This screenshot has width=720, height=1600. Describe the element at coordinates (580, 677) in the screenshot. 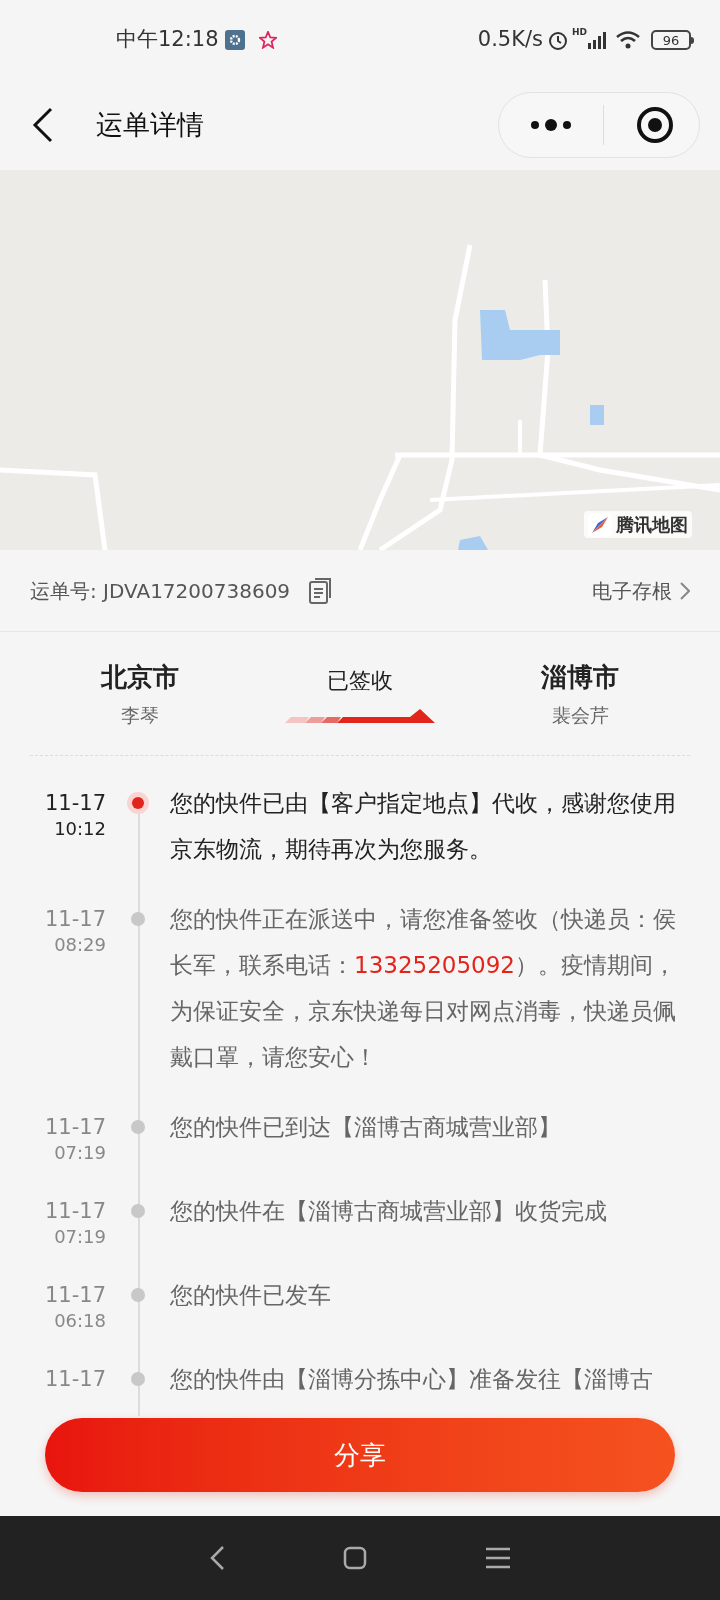

I see `destination-city: 淄博市` at that location.